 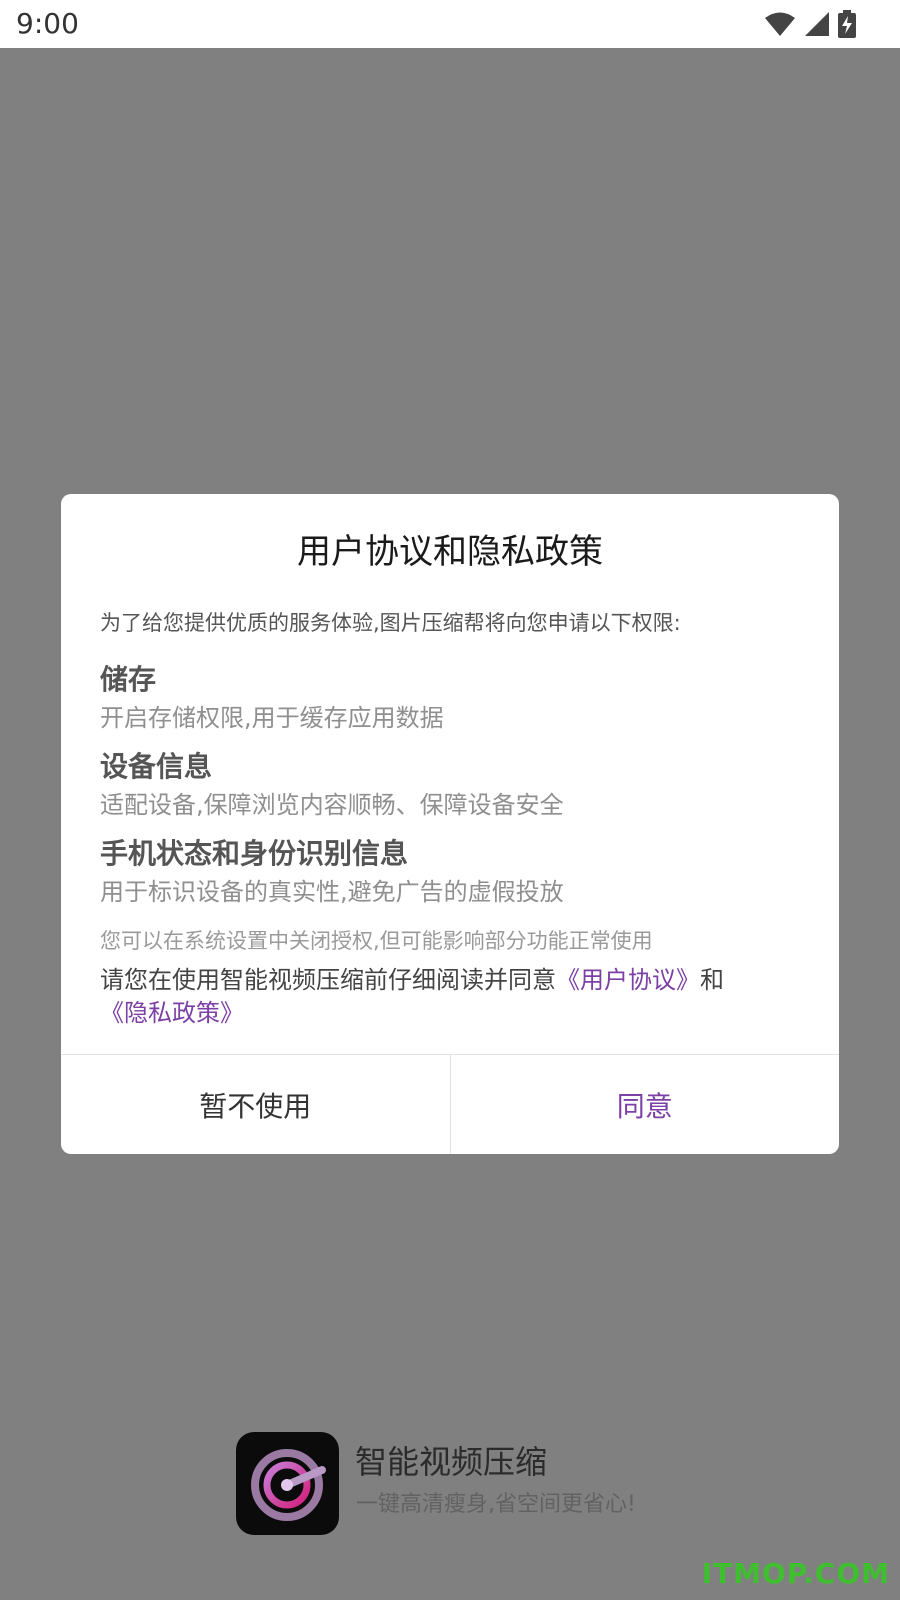 What do you see at coordinates (332, 892) in the screenshot?
I see `permission-desc-phone-state: 用于标识设备的真实性,避免广告的虚假投放` at bounding box center [332, 892].